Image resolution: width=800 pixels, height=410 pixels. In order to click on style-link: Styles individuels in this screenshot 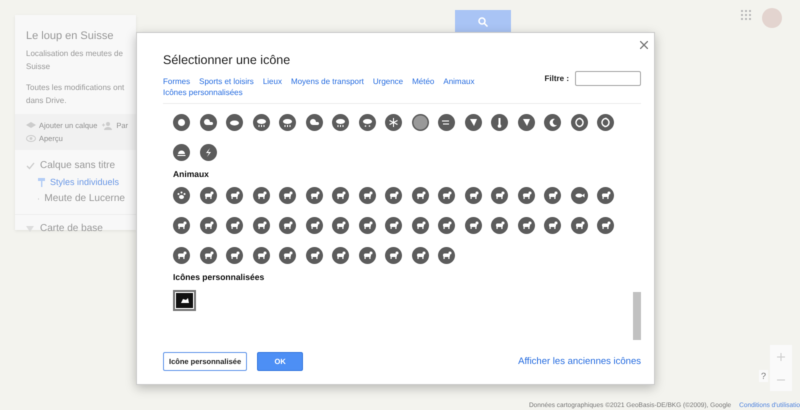, I will do `click(85, 182)`.